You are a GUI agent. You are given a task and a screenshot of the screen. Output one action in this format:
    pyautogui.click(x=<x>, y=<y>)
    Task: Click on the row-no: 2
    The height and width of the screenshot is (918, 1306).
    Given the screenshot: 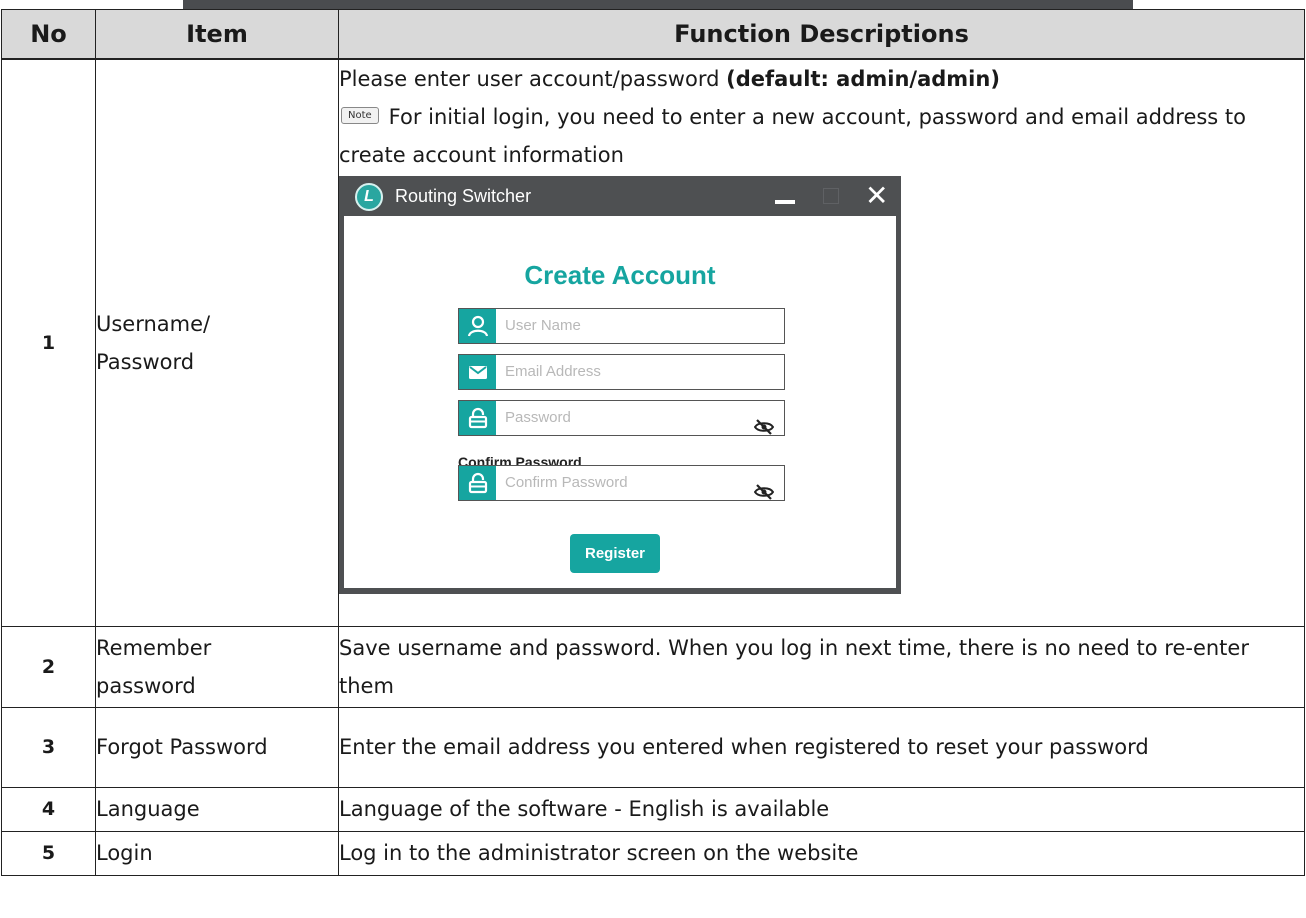 What is the action you would take?
    pyautogui.click(x=48, y=666)
    